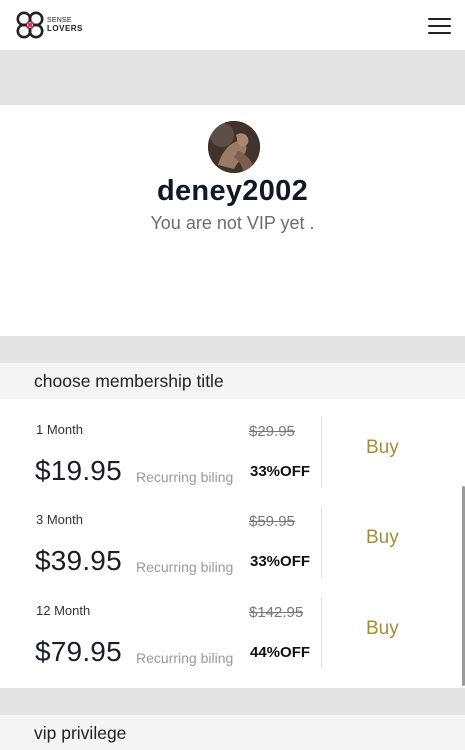 This screenshot has width=465, height=750. I want to click on plan-price: $39.95, so click(78, 560).